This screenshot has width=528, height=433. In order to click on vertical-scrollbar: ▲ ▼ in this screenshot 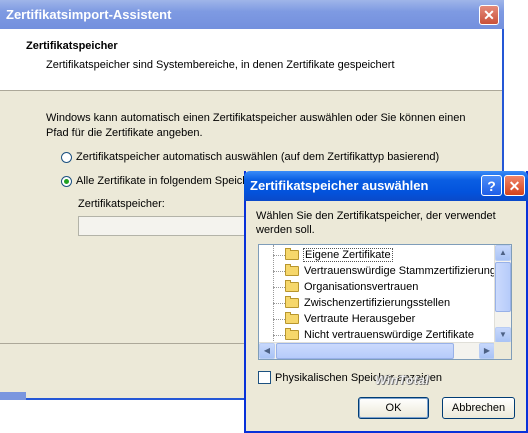, I will do `click(502, 294)`.